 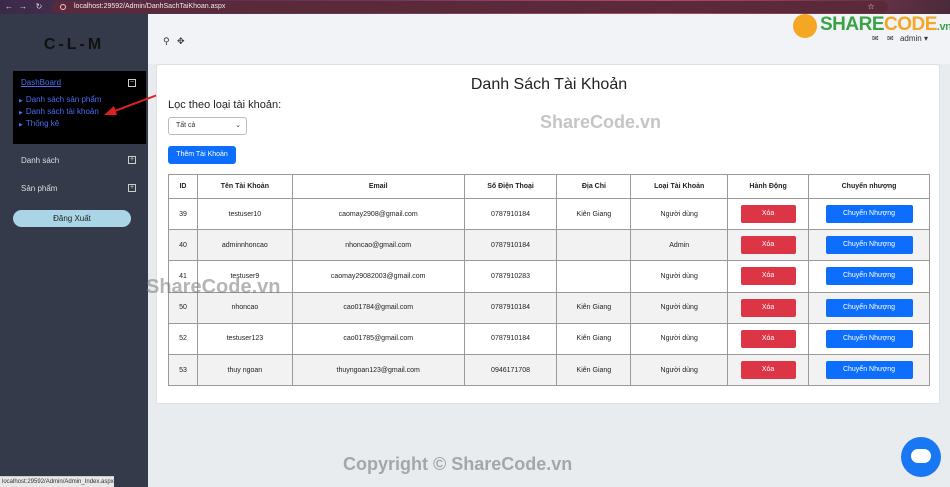 I want to click on cell-id: 52, so click(x=183, y=338).